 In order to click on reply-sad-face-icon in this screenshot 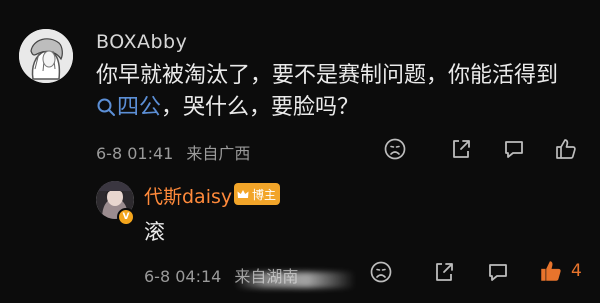, I will do `click(381, 272)`.